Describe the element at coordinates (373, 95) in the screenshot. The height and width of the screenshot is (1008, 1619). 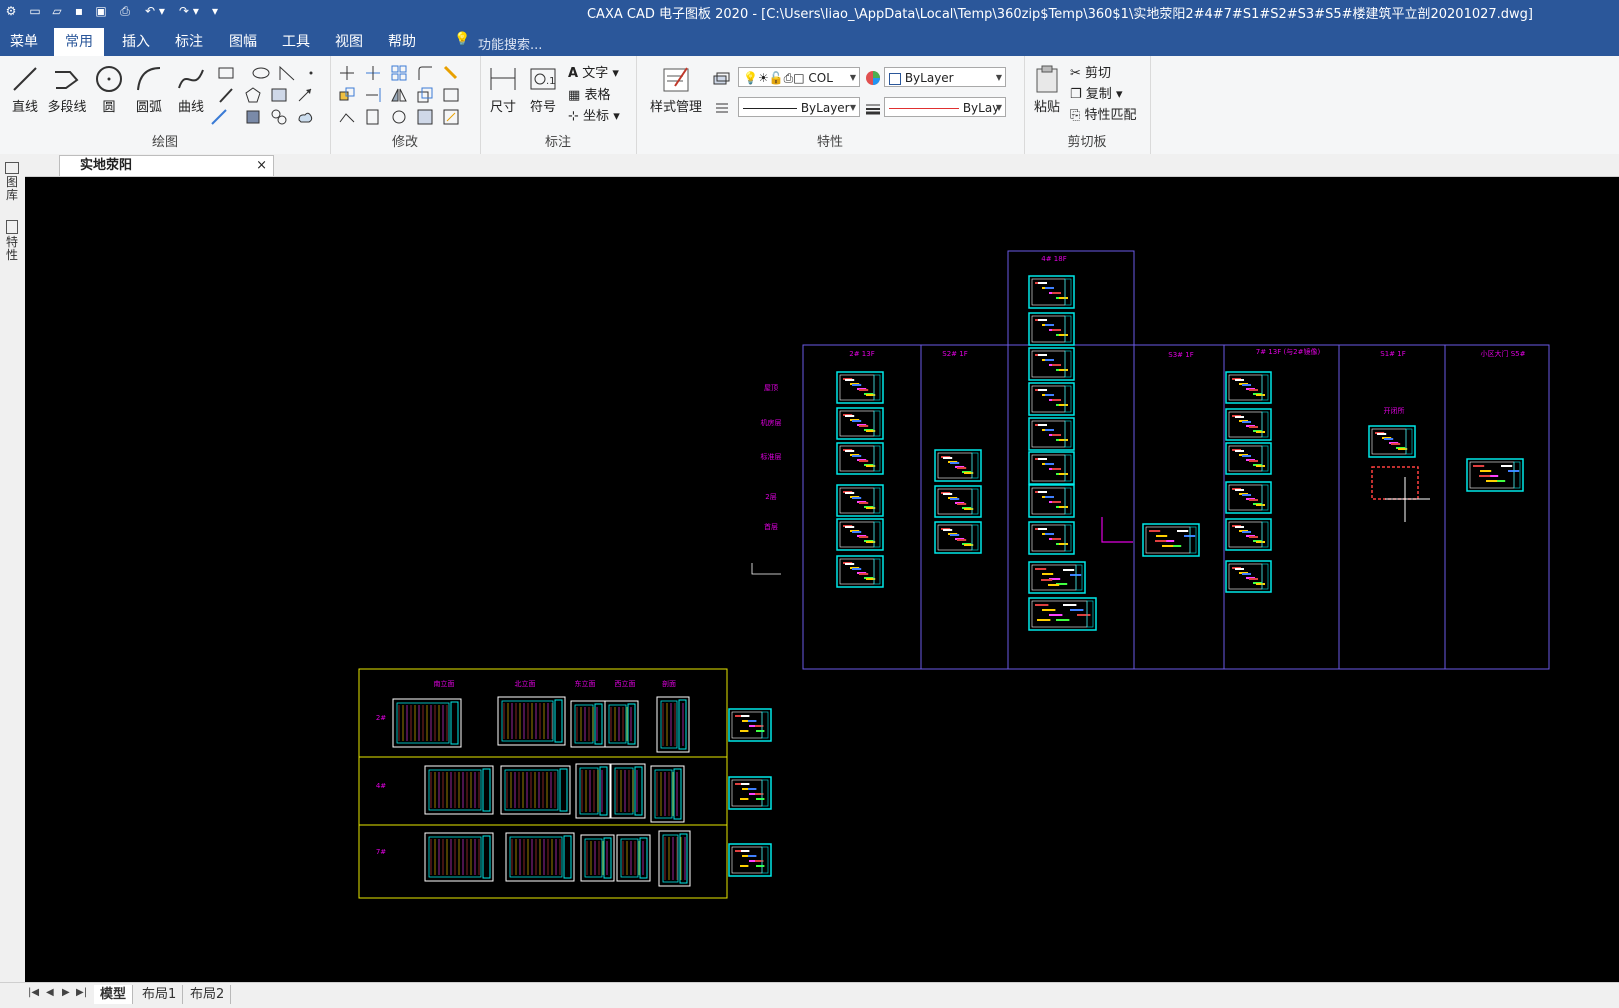
I see `extend-icon` at that location.